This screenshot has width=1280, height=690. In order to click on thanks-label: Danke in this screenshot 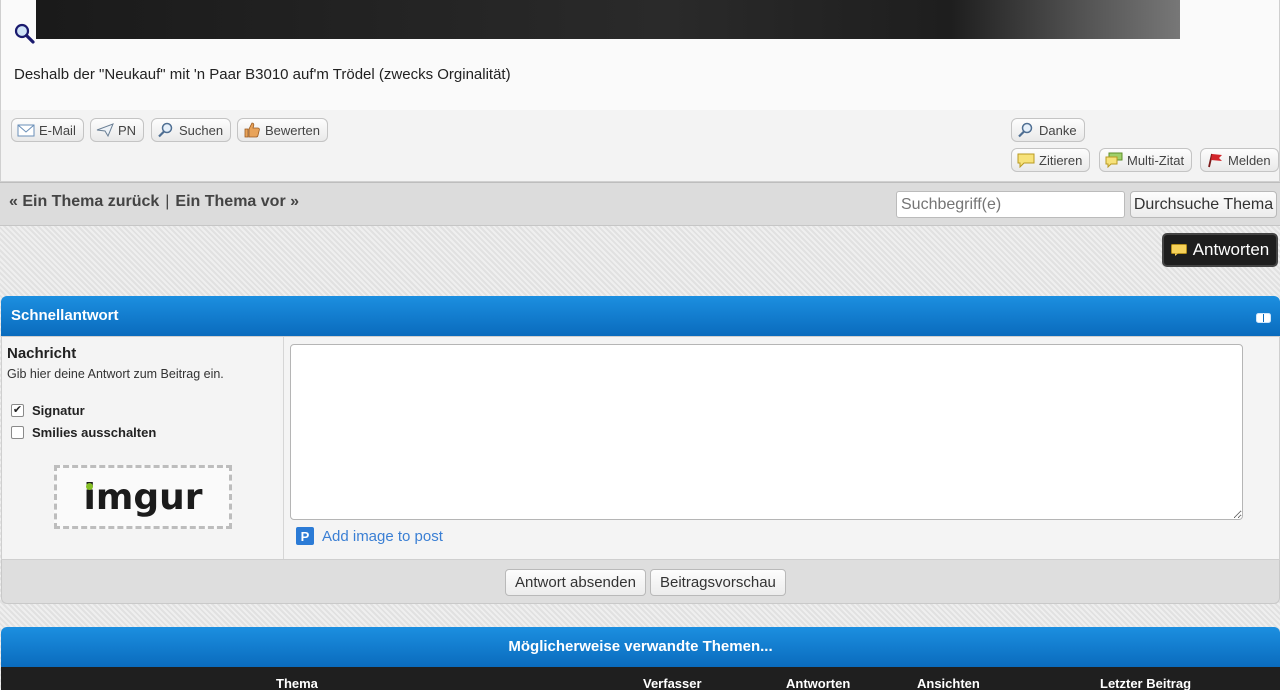, I will do `click(1058, 130)`.